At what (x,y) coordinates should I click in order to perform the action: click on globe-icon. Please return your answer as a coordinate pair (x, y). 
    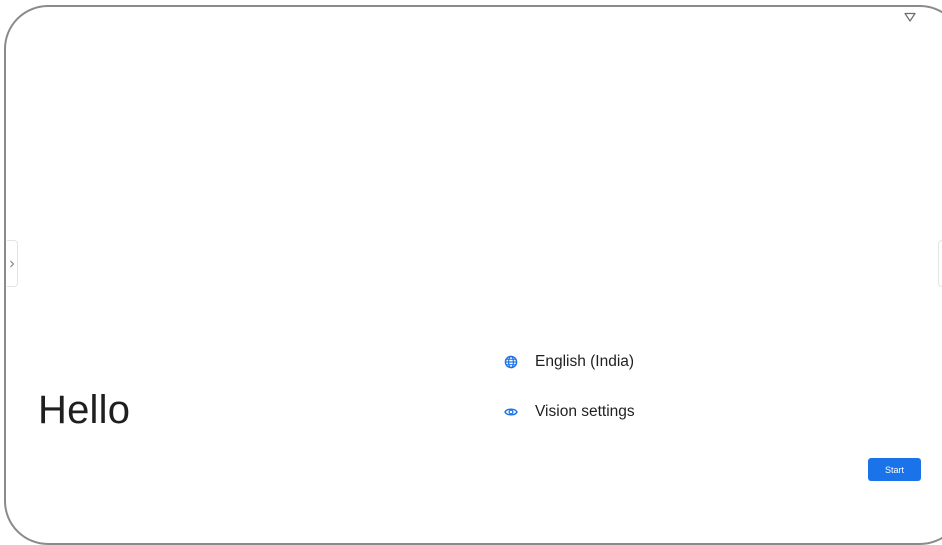
    Looking at the image, I should click on (511, 362).